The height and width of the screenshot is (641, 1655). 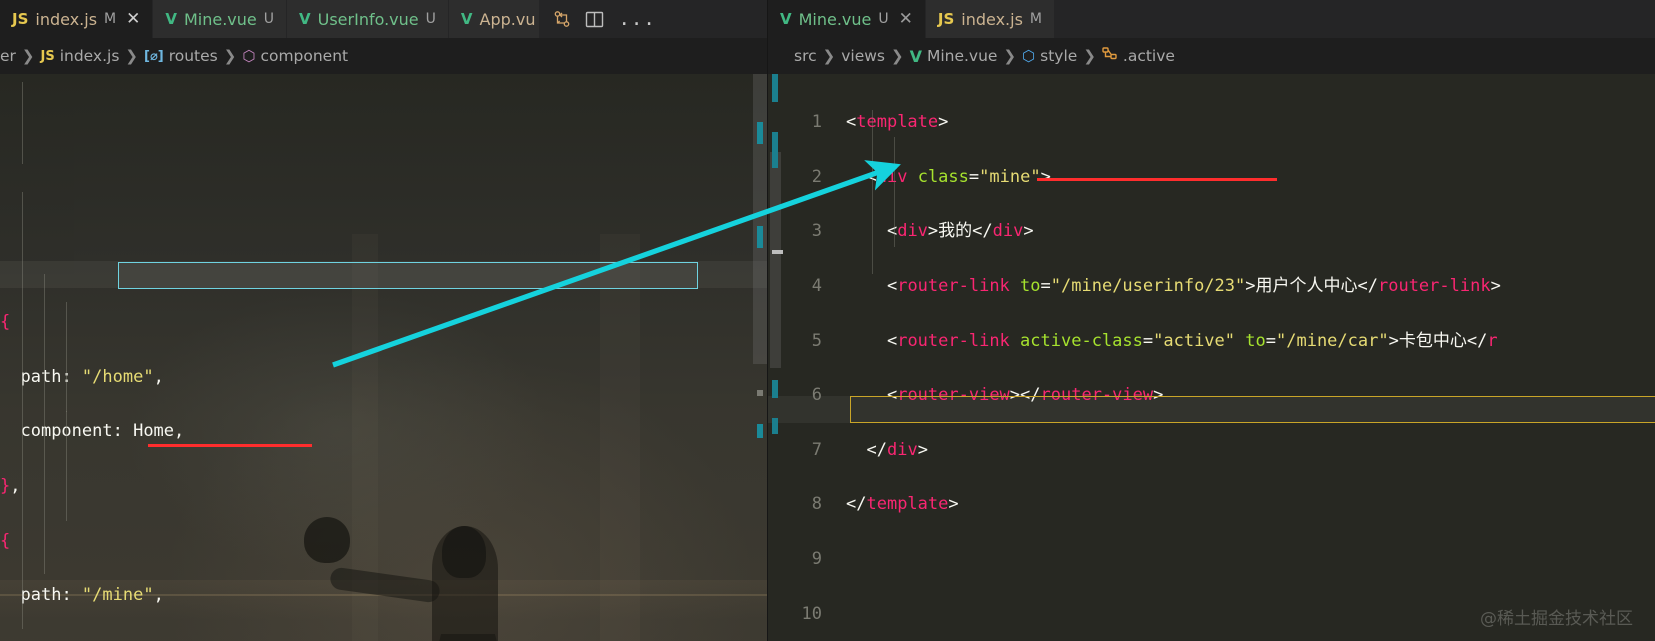 I want to click on code-line: 8 </template>, so click(x=1211, y=504).